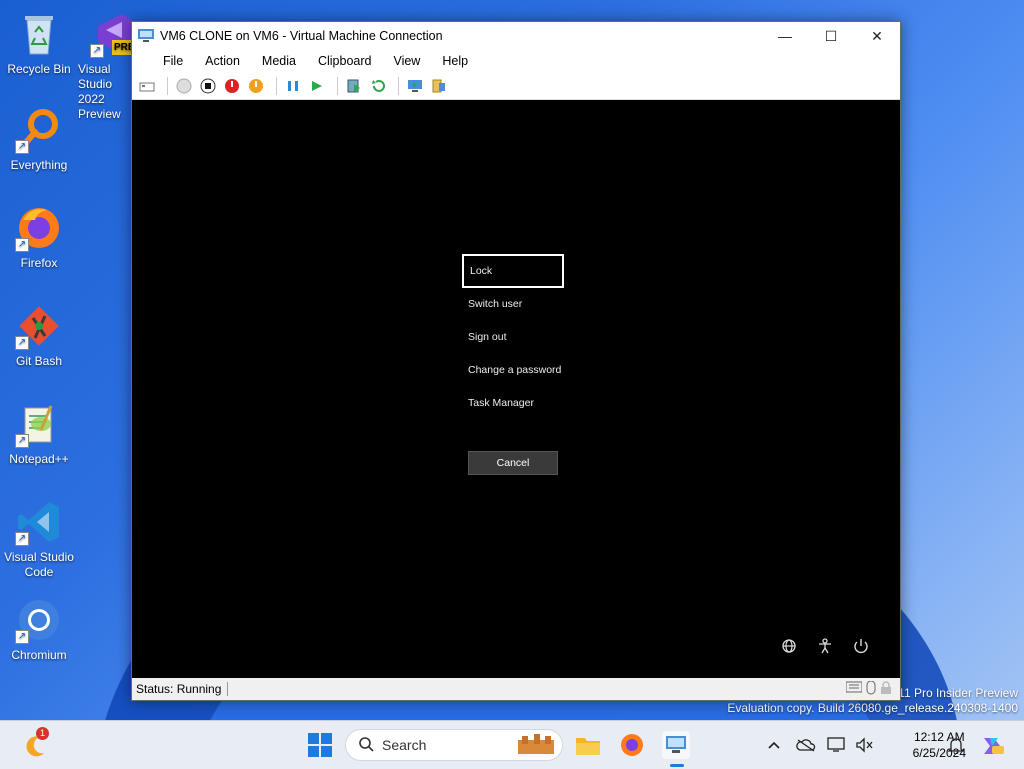  Describe the element at coordinates (39, 620) in the screenshot. I see `chromium-icon: ↗` at that location.